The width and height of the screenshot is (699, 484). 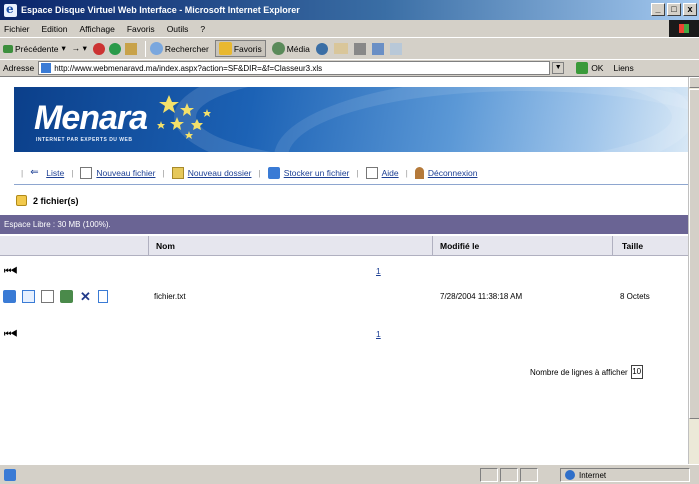 What do you see at coordinates (344, 224) in the screenshot?
I see `free-space-bar: Espace Libre : 30 MB (100%).` at bounding box center [344, 224].